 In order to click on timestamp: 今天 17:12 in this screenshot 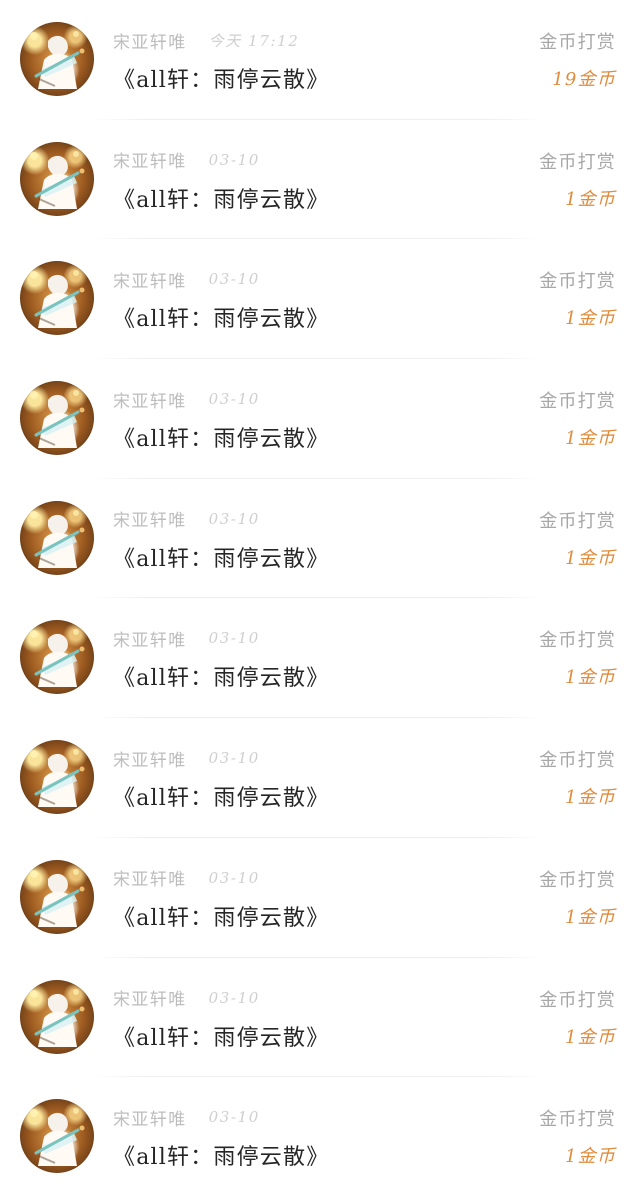, I will do `click(254, 40)`.